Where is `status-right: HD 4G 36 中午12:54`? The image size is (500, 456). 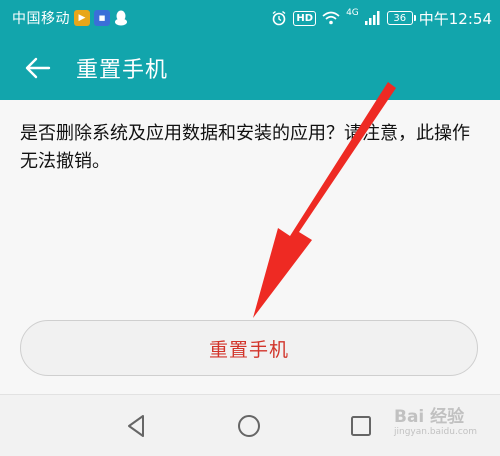 status-right: HD 4G 36 中午12:54 is located at coordinates (381, 18).